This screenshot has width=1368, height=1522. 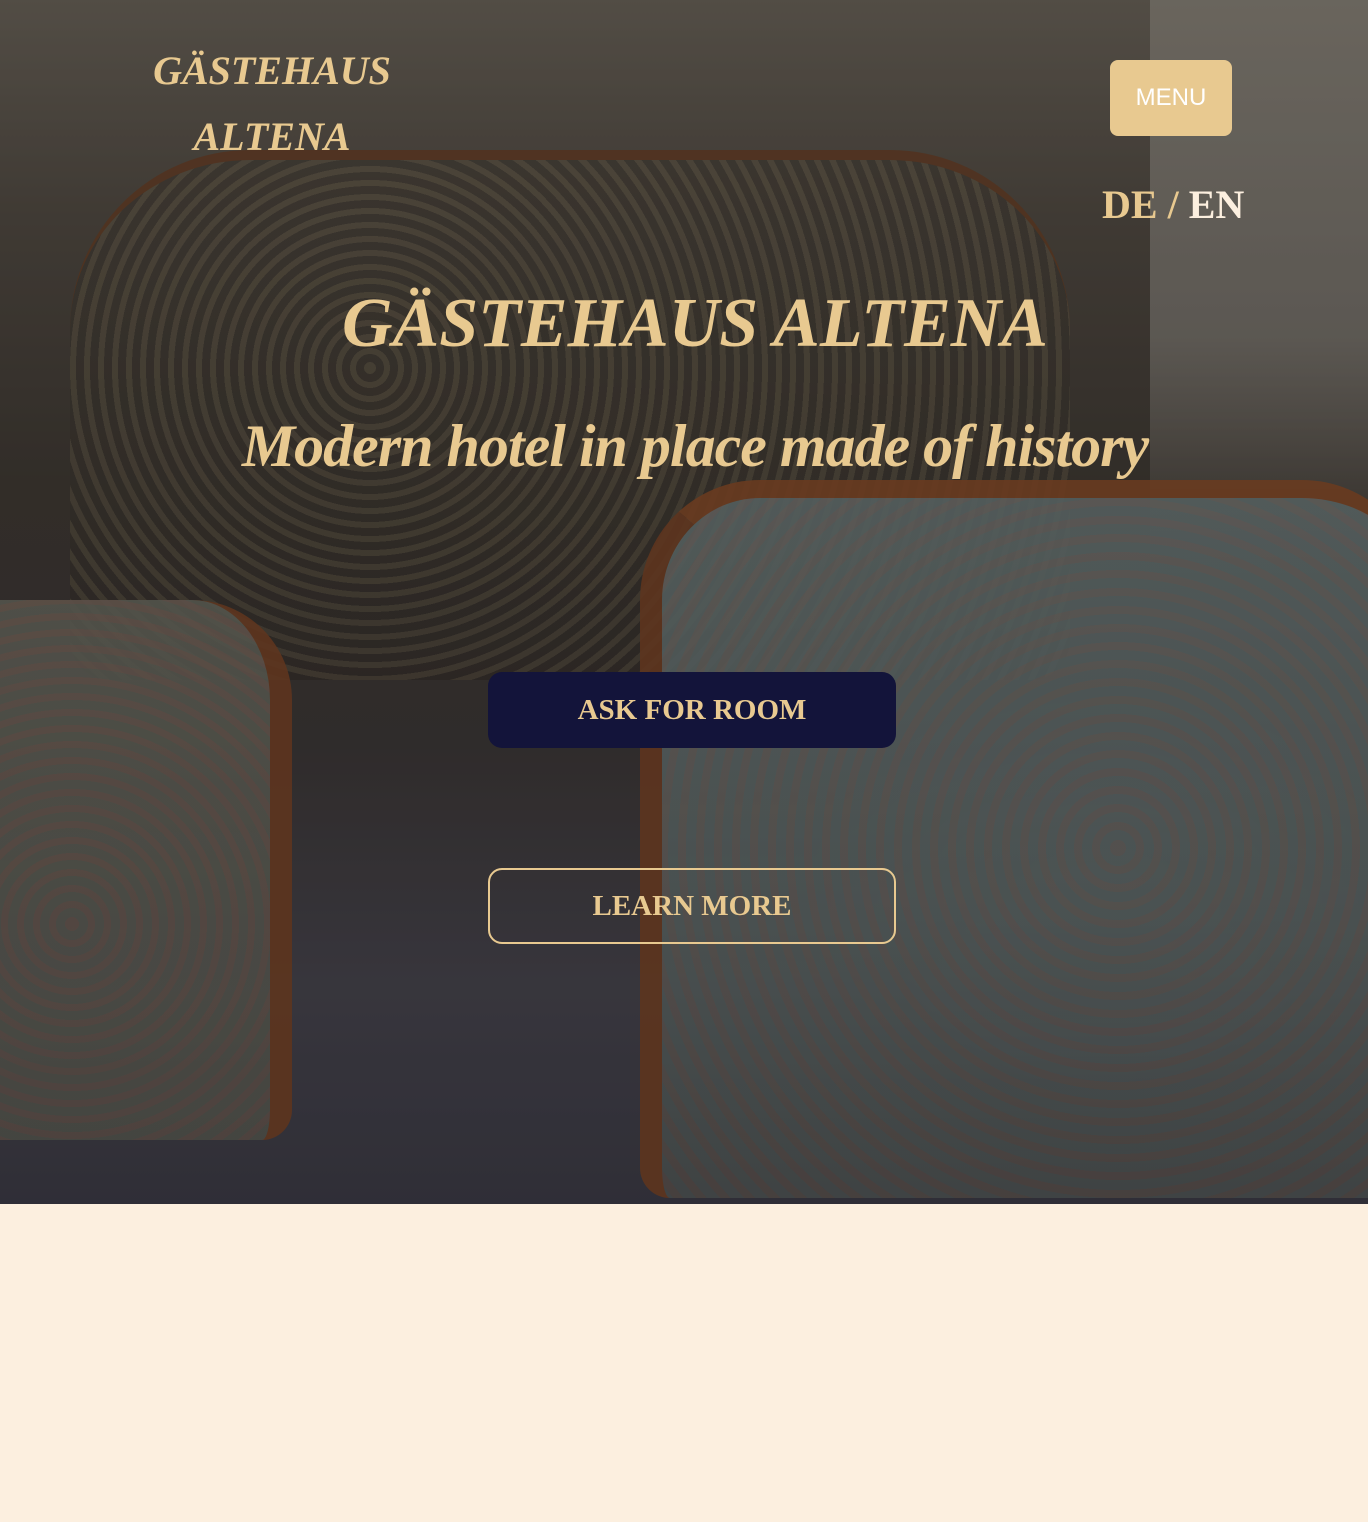 I want to click on hero-subtitle: Modern hotel in place made of history, so click(x=695, y=446).